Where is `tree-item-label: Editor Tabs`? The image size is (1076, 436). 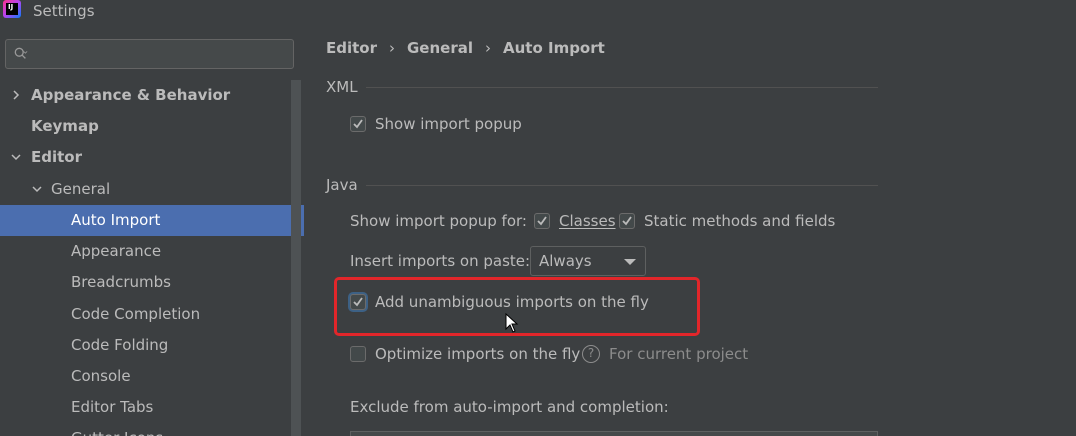
tree-item-label: Editor Tabs is located at coordinates (112, 407).